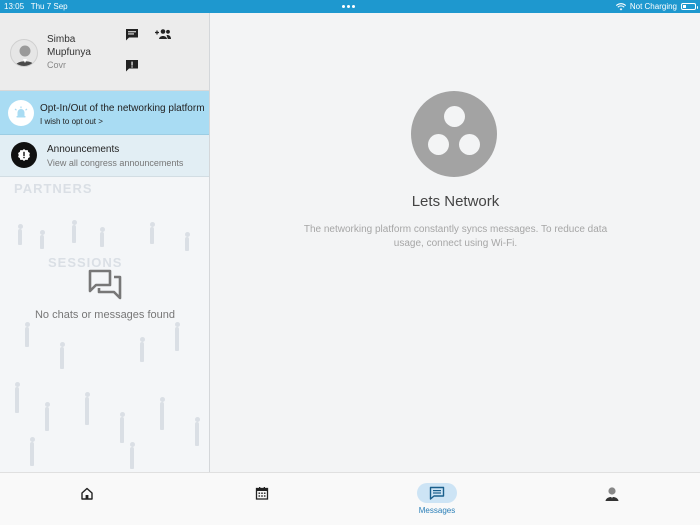 The width and height of the screenshot is (700, 525). Describe the element at coordinates (350, 498) in the screenshot. I see `tab-bar: Messages` at that location.